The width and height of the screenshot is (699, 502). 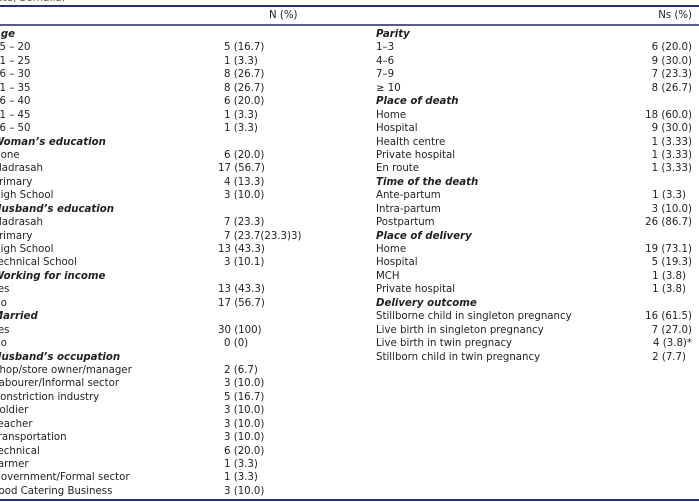 What do you see at coordinates (166, 128) in the screenshot?
I see `table-row: 46 – 50 1 (3.3)` at bounding box center [166, 128].